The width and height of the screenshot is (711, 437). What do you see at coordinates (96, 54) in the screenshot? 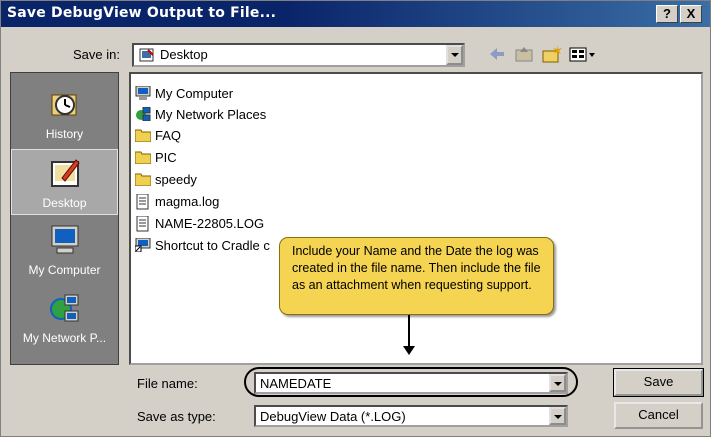
I see `save-in-label: Save in:` at bounding box center [96, 54].